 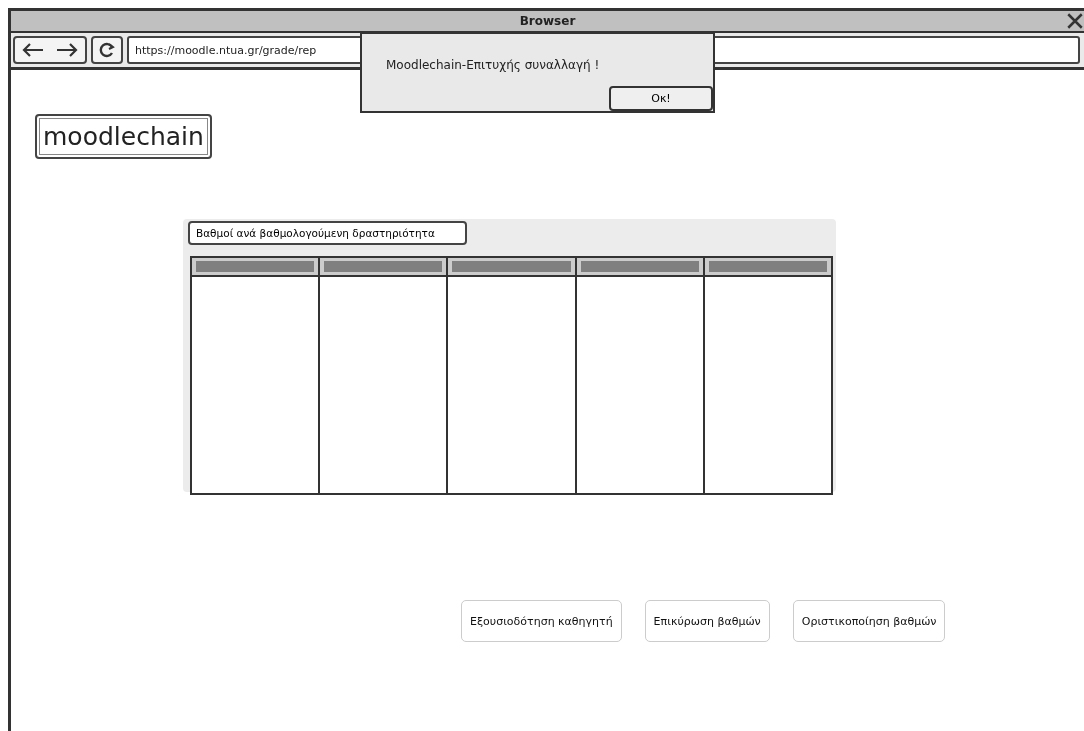 What do you see at coordinates (547, 21) in the screenshot?
I see `window-title: Browser` at bounding box center [547, 21].